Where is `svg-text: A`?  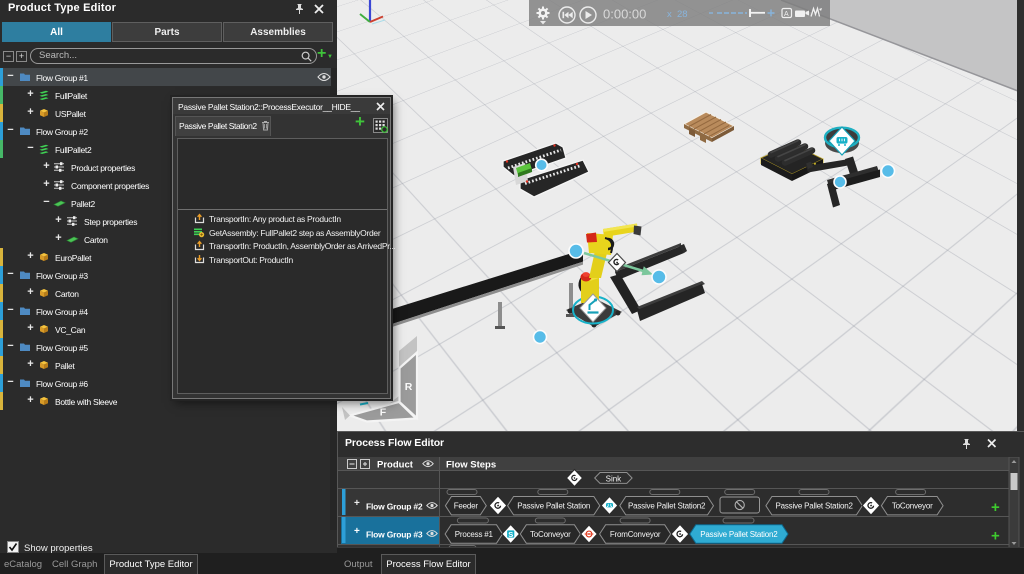 svg-text: A is located at coordinates (786, 14).